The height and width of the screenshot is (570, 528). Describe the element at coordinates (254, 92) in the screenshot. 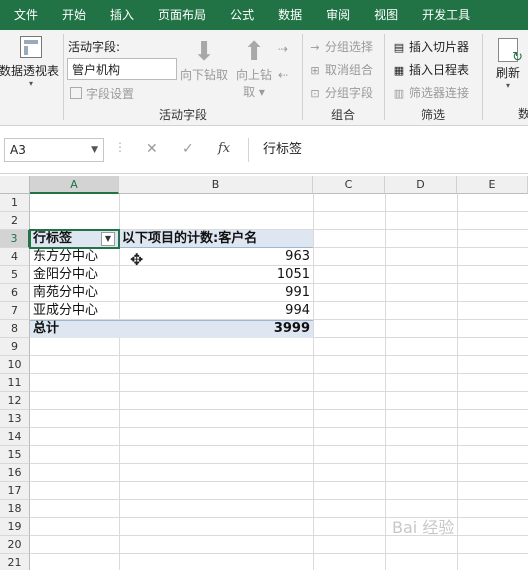

I see `drill-up-suffix: 取 ▾` at that location.